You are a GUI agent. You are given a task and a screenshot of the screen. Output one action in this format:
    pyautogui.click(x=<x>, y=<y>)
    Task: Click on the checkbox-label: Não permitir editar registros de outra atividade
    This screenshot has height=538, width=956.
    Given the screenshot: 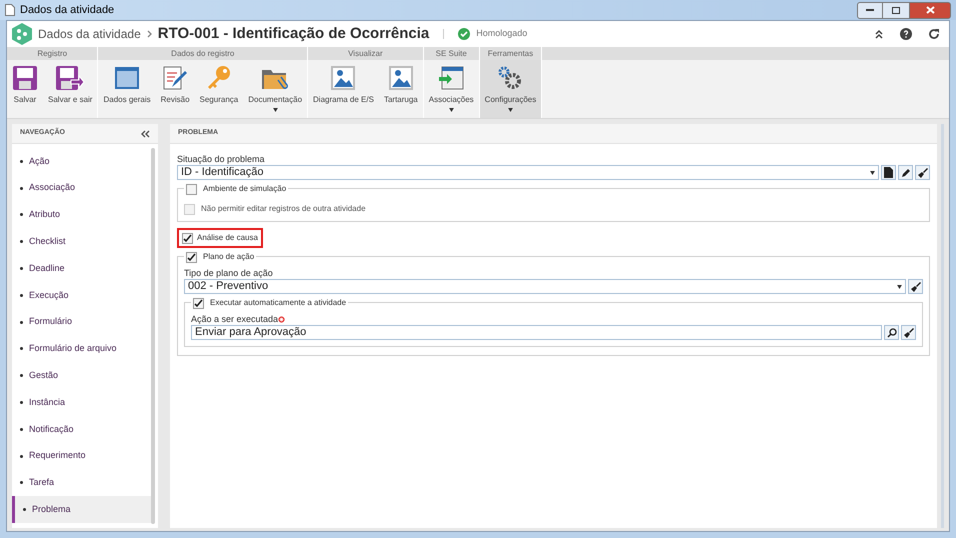 What is the action you would take?
    pyautogui.click(x=283, y=209)
    